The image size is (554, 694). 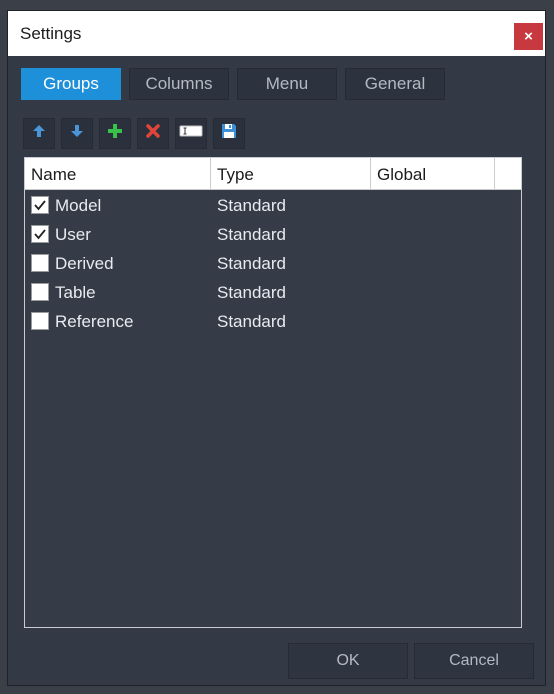 What do you see at coordinates (348, 661) in the screenshot?
I see `ok-button: OK` at bounding box center [348, 661].